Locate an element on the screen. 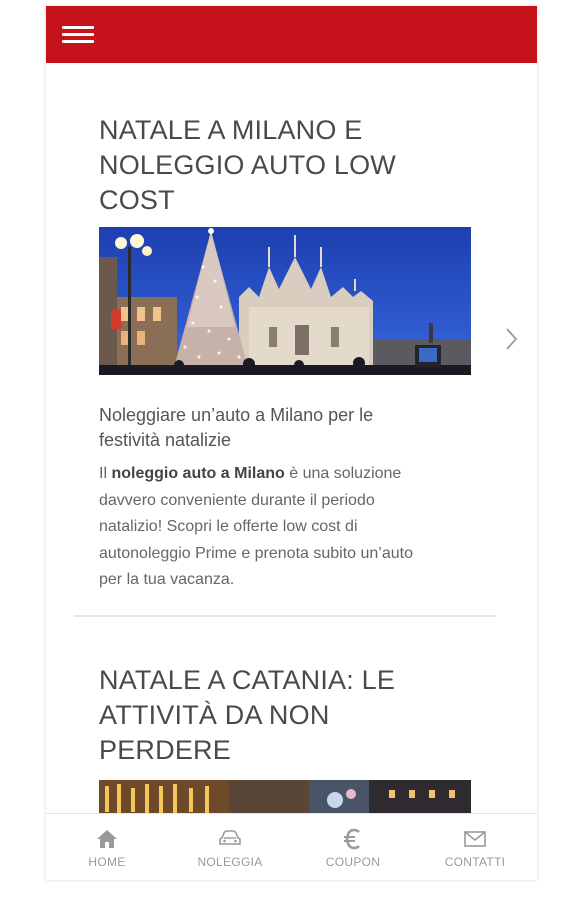 The width and height of the screenshot is (578, 900). nav-contatti-label: CONTATTI is located at coordinates (475, 862).